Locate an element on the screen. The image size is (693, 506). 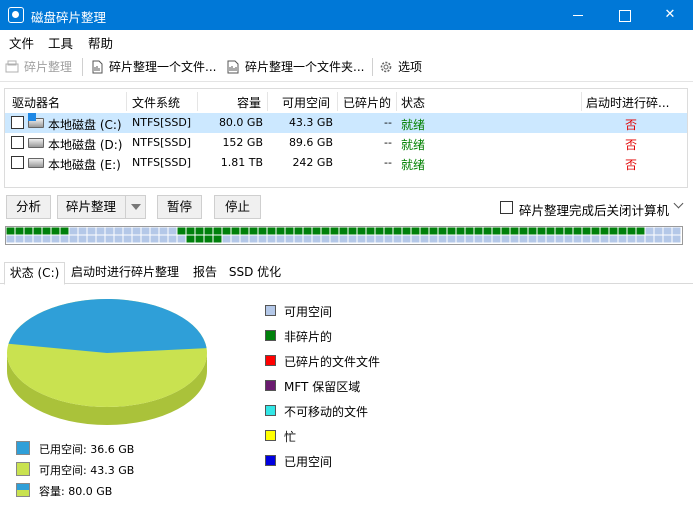
col-fragmented: 已碎片的 is located at coordinates (367, 102).